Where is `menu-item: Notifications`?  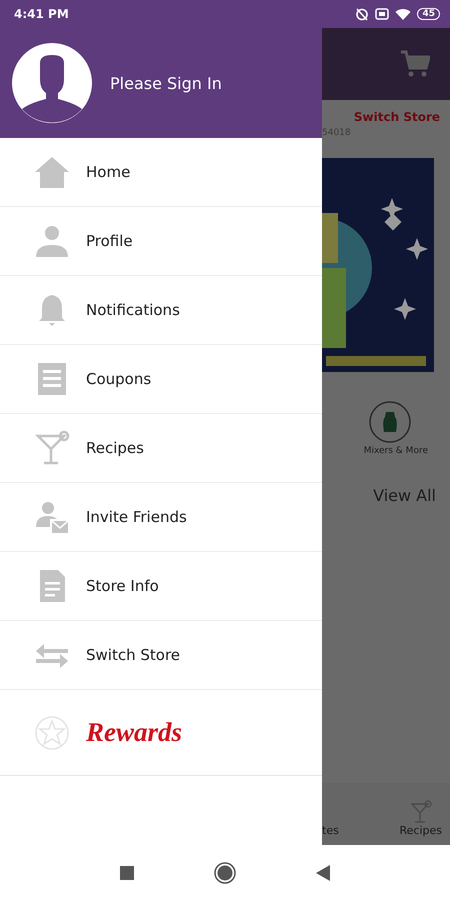
menu-item: Notifications is located at coordinates (161, 310).